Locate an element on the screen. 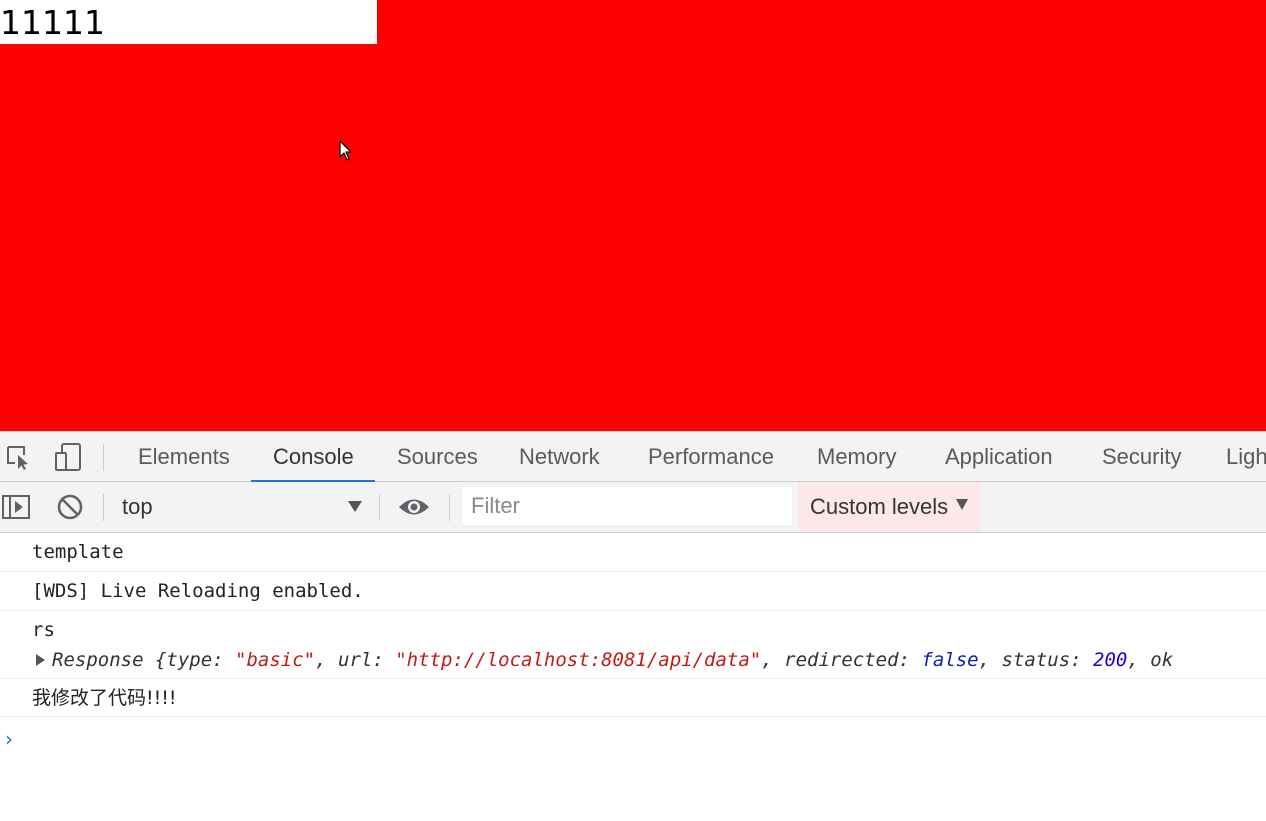 This screenshot has height=821, width=1266. tab-memory: Memory is located at coordinates (856, 457).